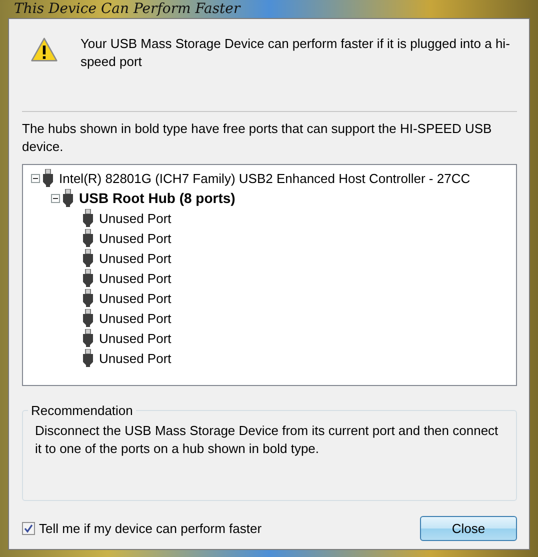 The height and width of the screenshot is (557, 538). Describe the element at coordinates (157, 198) in the screenshot. I see `tree-item: USB Root Hub (8 ports)` at that location.